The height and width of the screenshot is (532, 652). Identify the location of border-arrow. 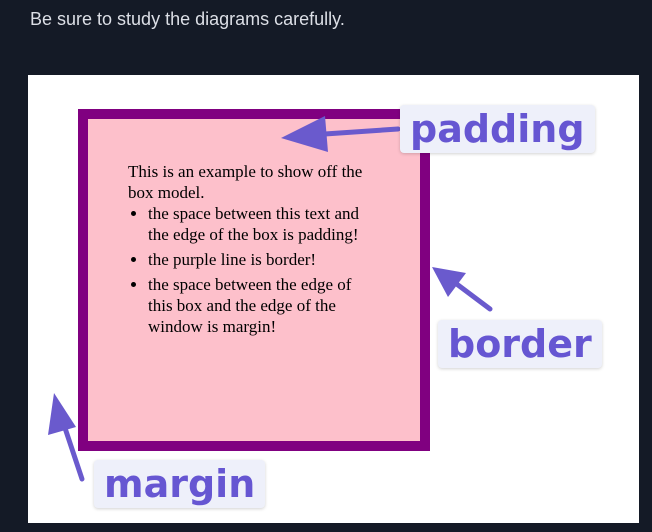
(462, 289).